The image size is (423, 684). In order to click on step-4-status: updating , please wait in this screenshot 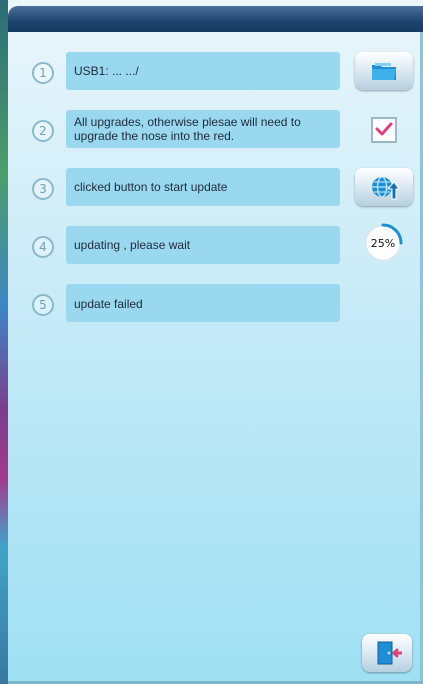, I will do `click(203, 245)`.